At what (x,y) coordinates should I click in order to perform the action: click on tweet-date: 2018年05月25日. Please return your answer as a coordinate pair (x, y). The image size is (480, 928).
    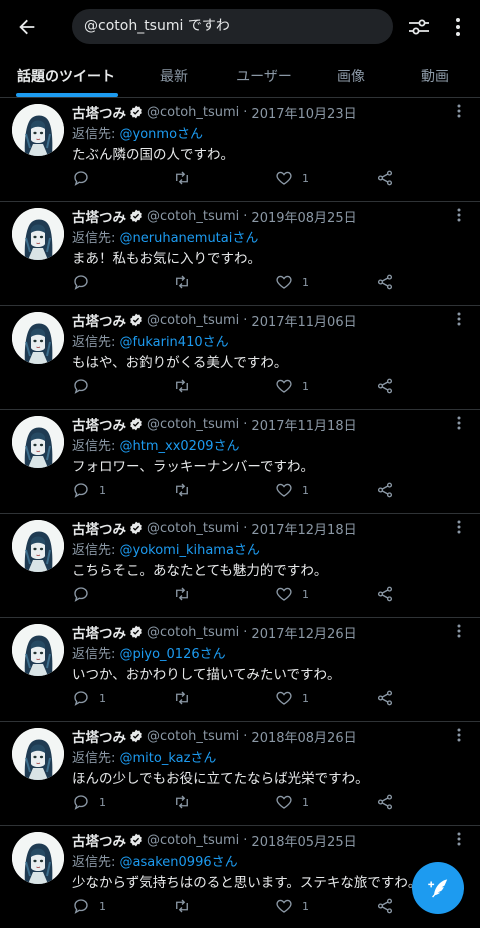
    Looking at the image, I should click on (303, 840).